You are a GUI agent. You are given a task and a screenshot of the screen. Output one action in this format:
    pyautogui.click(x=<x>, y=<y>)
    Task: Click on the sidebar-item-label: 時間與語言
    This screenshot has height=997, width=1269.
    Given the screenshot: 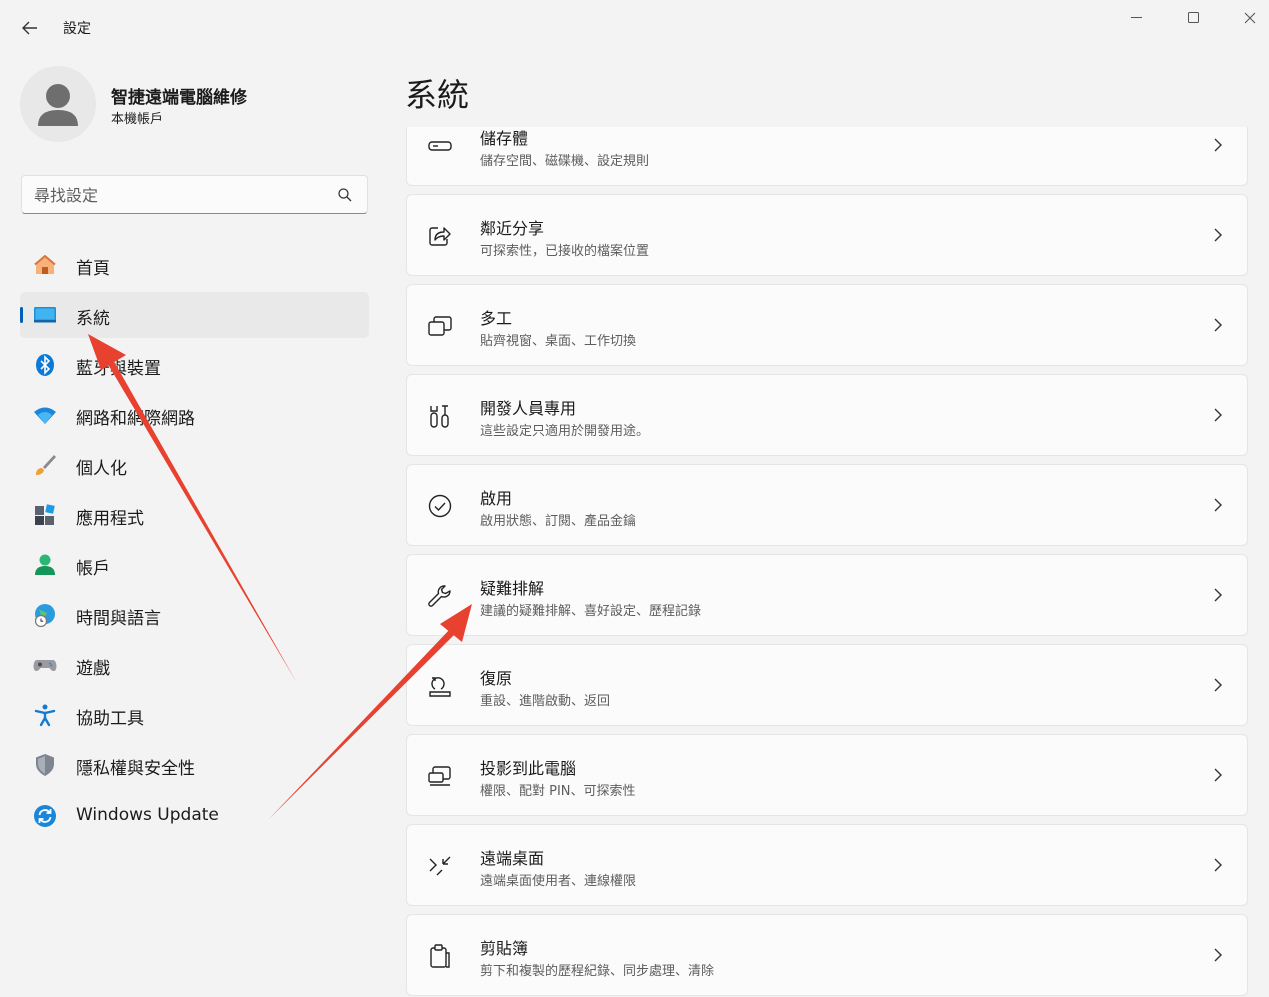 What is the action you would take?
    pyautogui.click(x=118, y=619)
    